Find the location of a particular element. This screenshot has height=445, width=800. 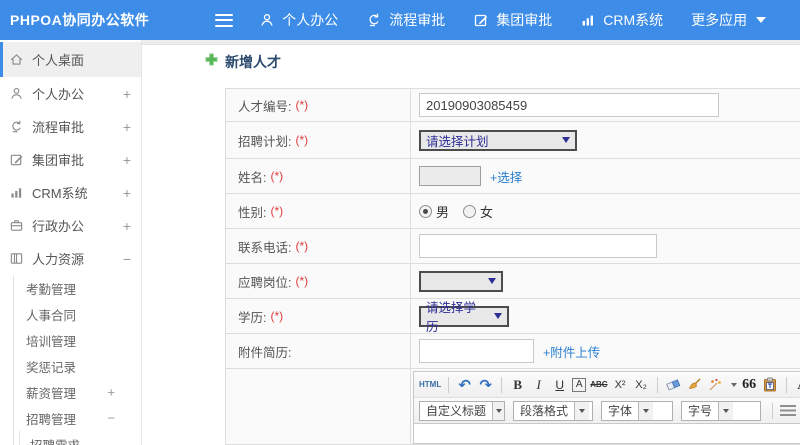

sidebar-item-group-approval: 集团审批 + is located at coordinates (70, 159).